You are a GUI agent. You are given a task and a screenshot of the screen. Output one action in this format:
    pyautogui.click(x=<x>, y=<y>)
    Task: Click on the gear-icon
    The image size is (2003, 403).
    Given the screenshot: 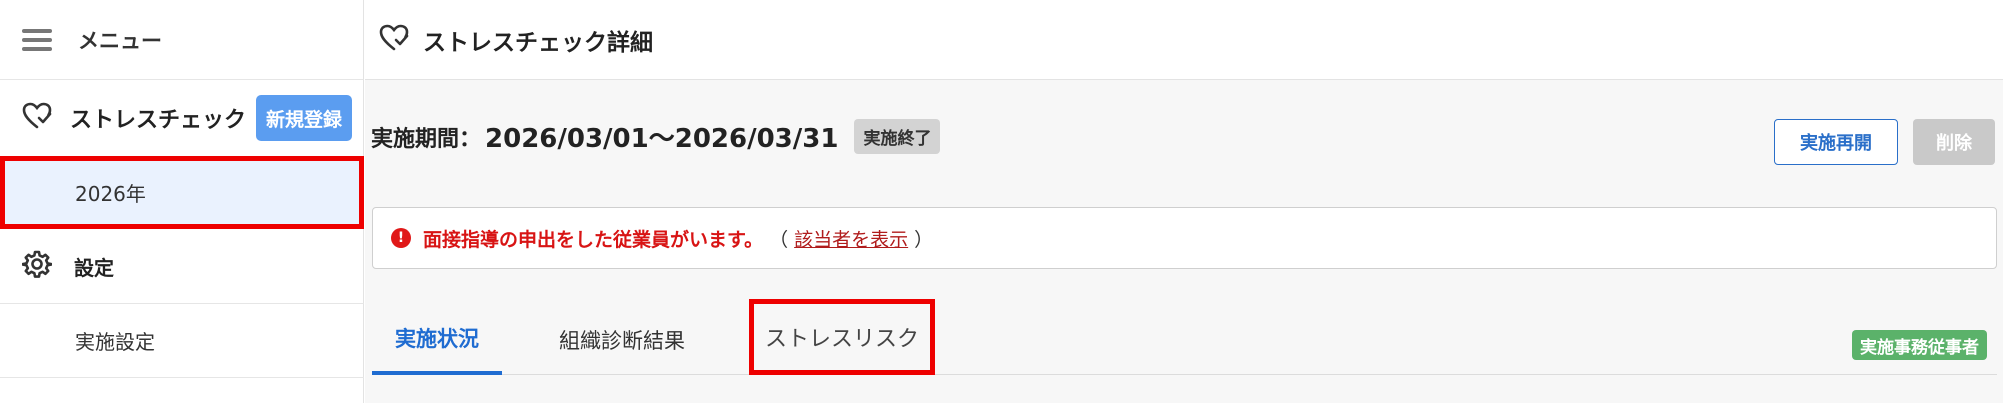 What is the action you would take?
    pyautogui.click(x=37, y=266)
    